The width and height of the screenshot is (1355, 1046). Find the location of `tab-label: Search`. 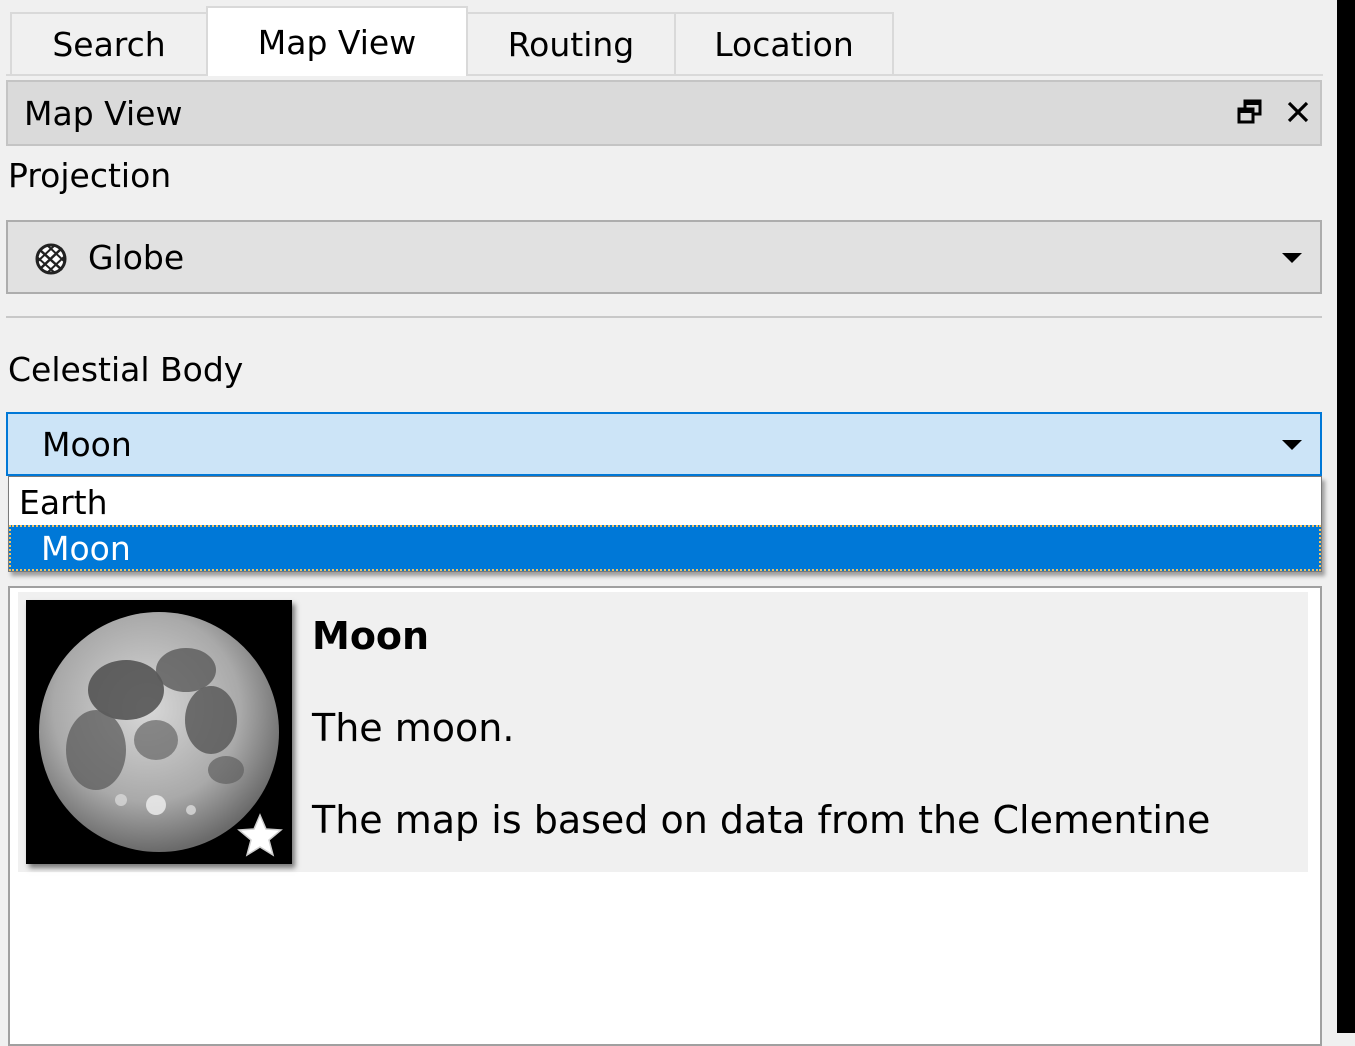

tab-label: Search is located at coordinates (109, 44).